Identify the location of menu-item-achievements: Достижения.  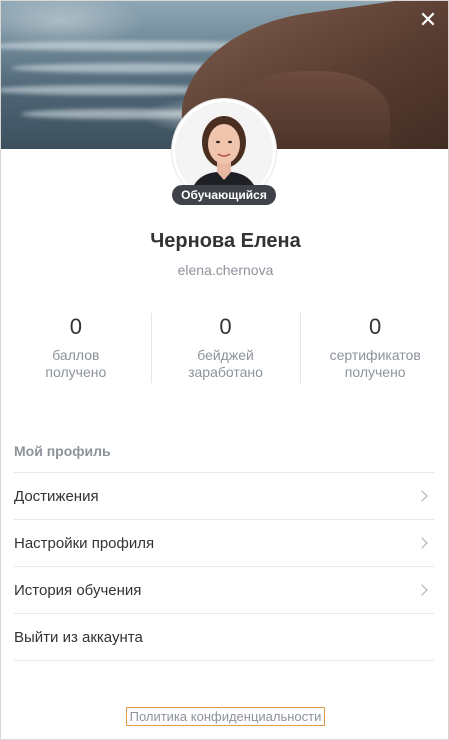
(224, 496).